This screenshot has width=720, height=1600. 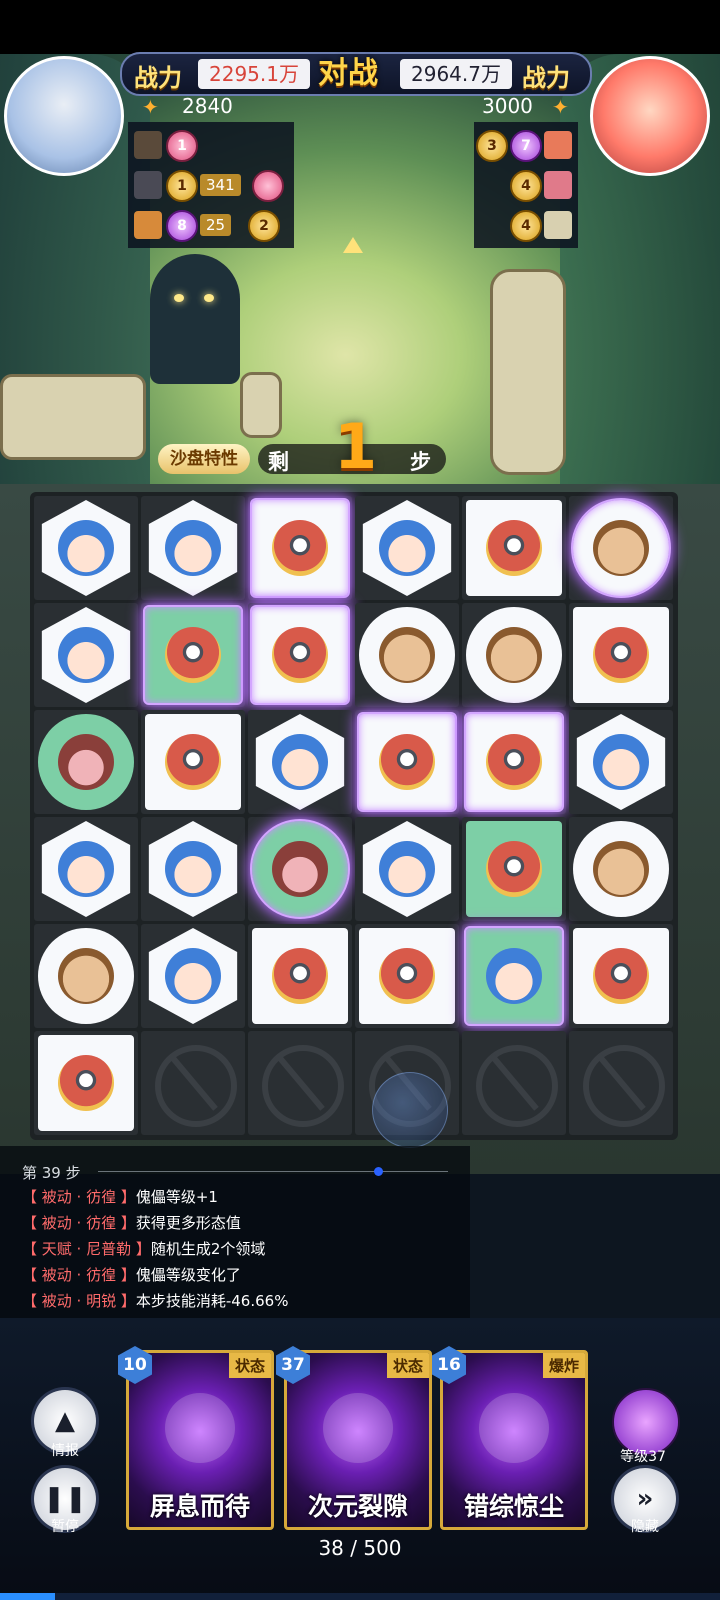 What do you see at coordinates (268, 186) in the screenshot?
I see `skill-badge-icon` at bounding box center [268, 186].